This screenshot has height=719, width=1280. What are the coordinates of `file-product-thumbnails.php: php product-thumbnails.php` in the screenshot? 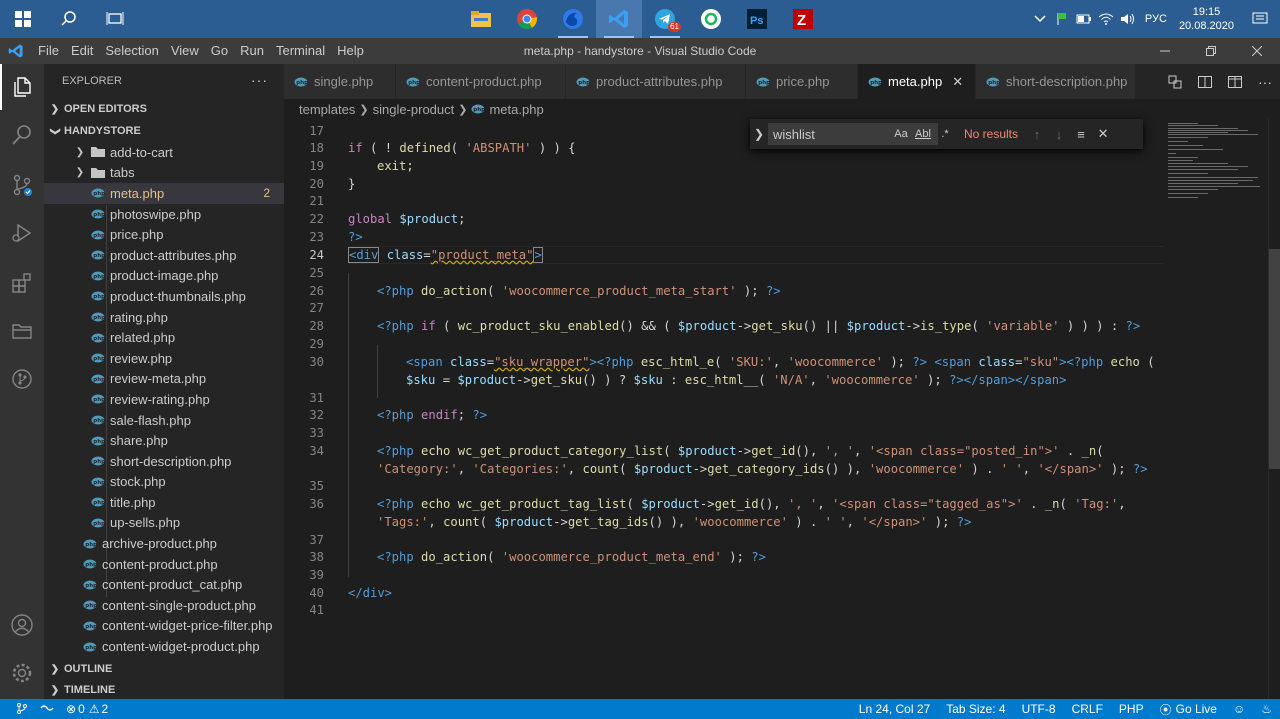 It's located at (164, 296).